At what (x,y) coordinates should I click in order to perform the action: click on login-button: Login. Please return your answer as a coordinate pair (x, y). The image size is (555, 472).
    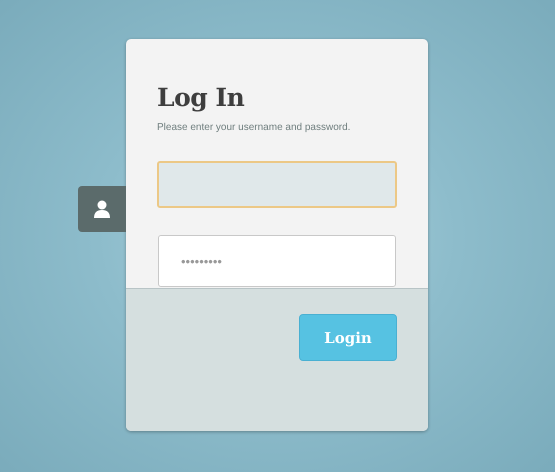
    Looking at the image, I should click on (348, 337).